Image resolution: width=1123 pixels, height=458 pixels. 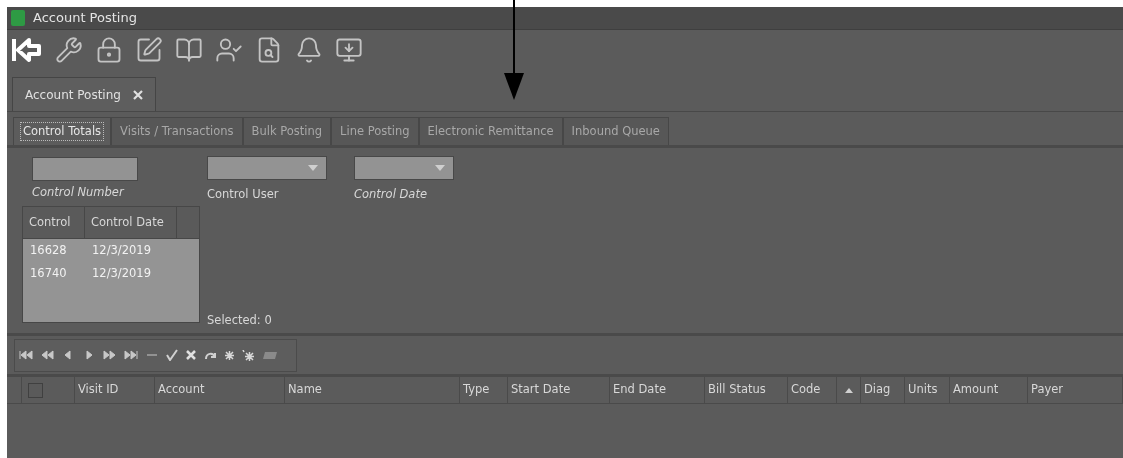 I want to click on column-header: Control, so click(x=54, y=223).